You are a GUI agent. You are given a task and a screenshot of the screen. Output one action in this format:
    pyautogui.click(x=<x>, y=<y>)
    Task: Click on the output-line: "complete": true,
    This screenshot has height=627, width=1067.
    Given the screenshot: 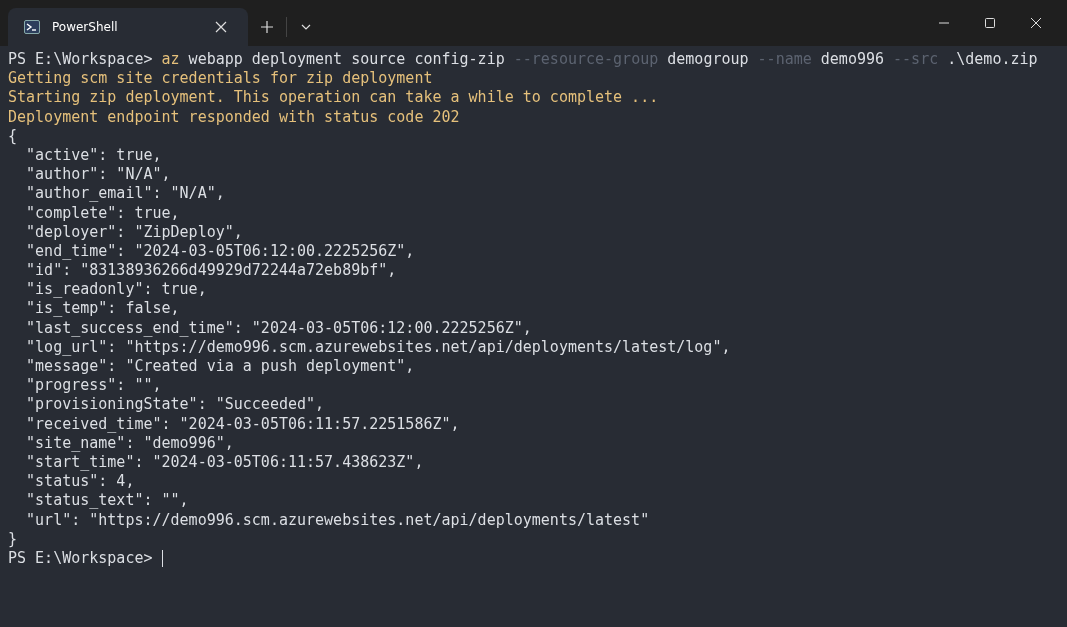 What is the action you would take?
    pyautogui.click(x=102, y=213)
    